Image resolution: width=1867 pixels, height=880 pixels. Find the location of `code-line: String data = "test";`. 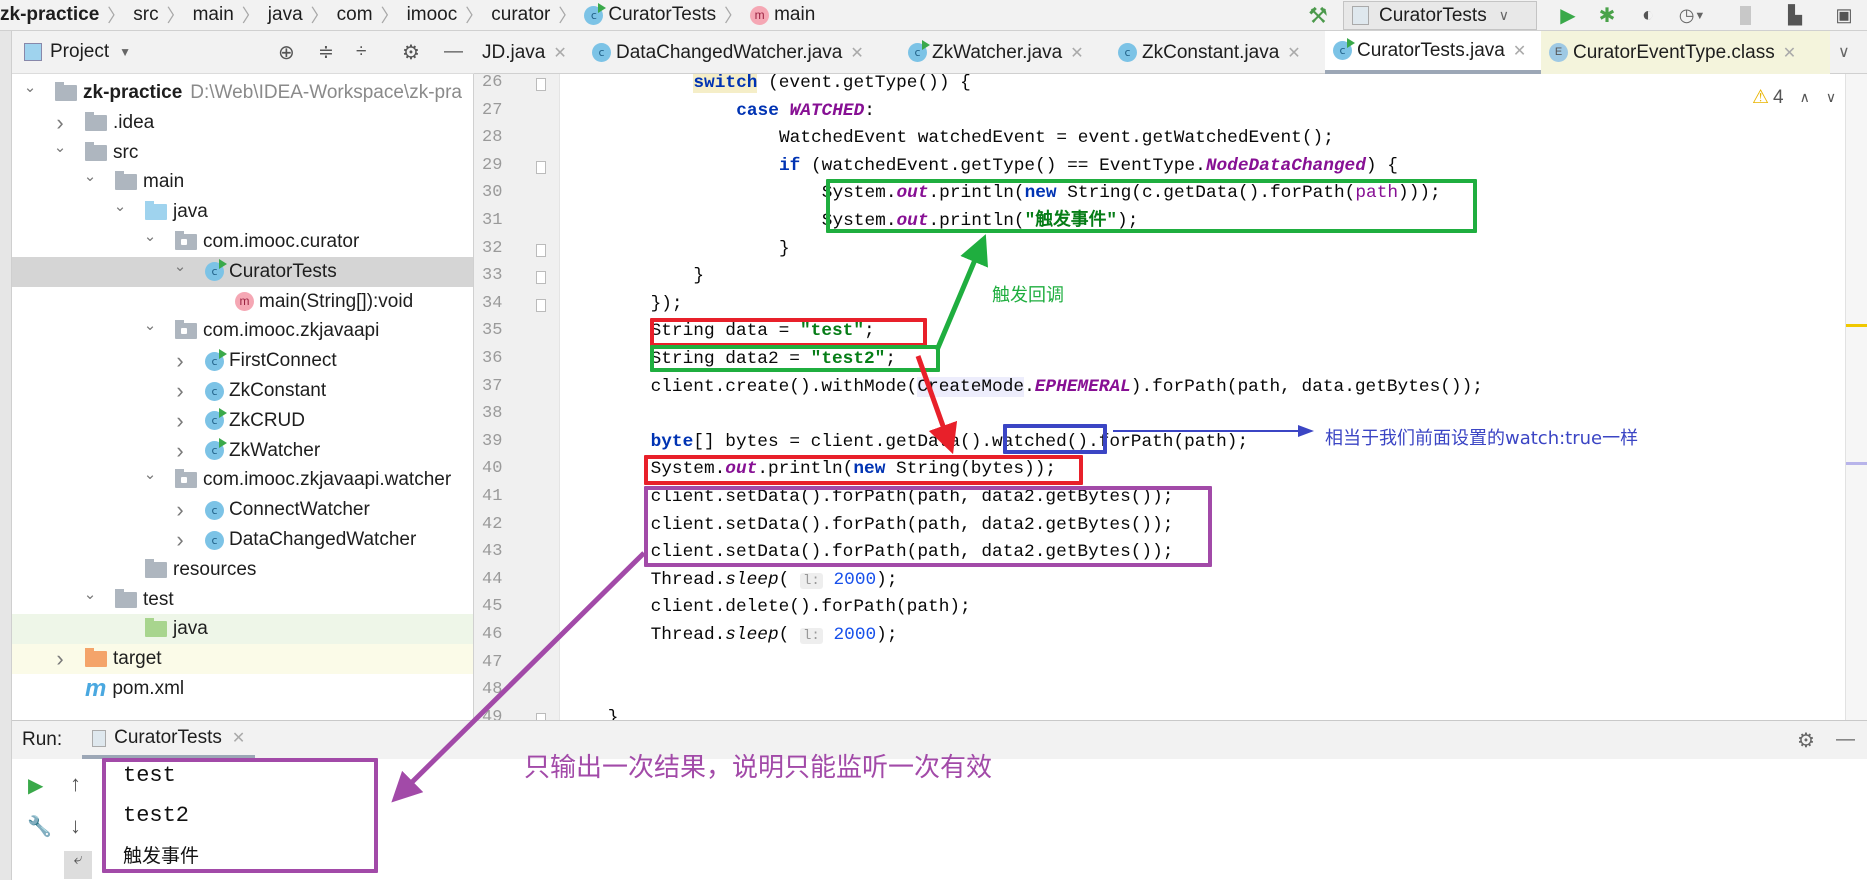

code-line: String data = "test"; is located at coordinates (763, 332).